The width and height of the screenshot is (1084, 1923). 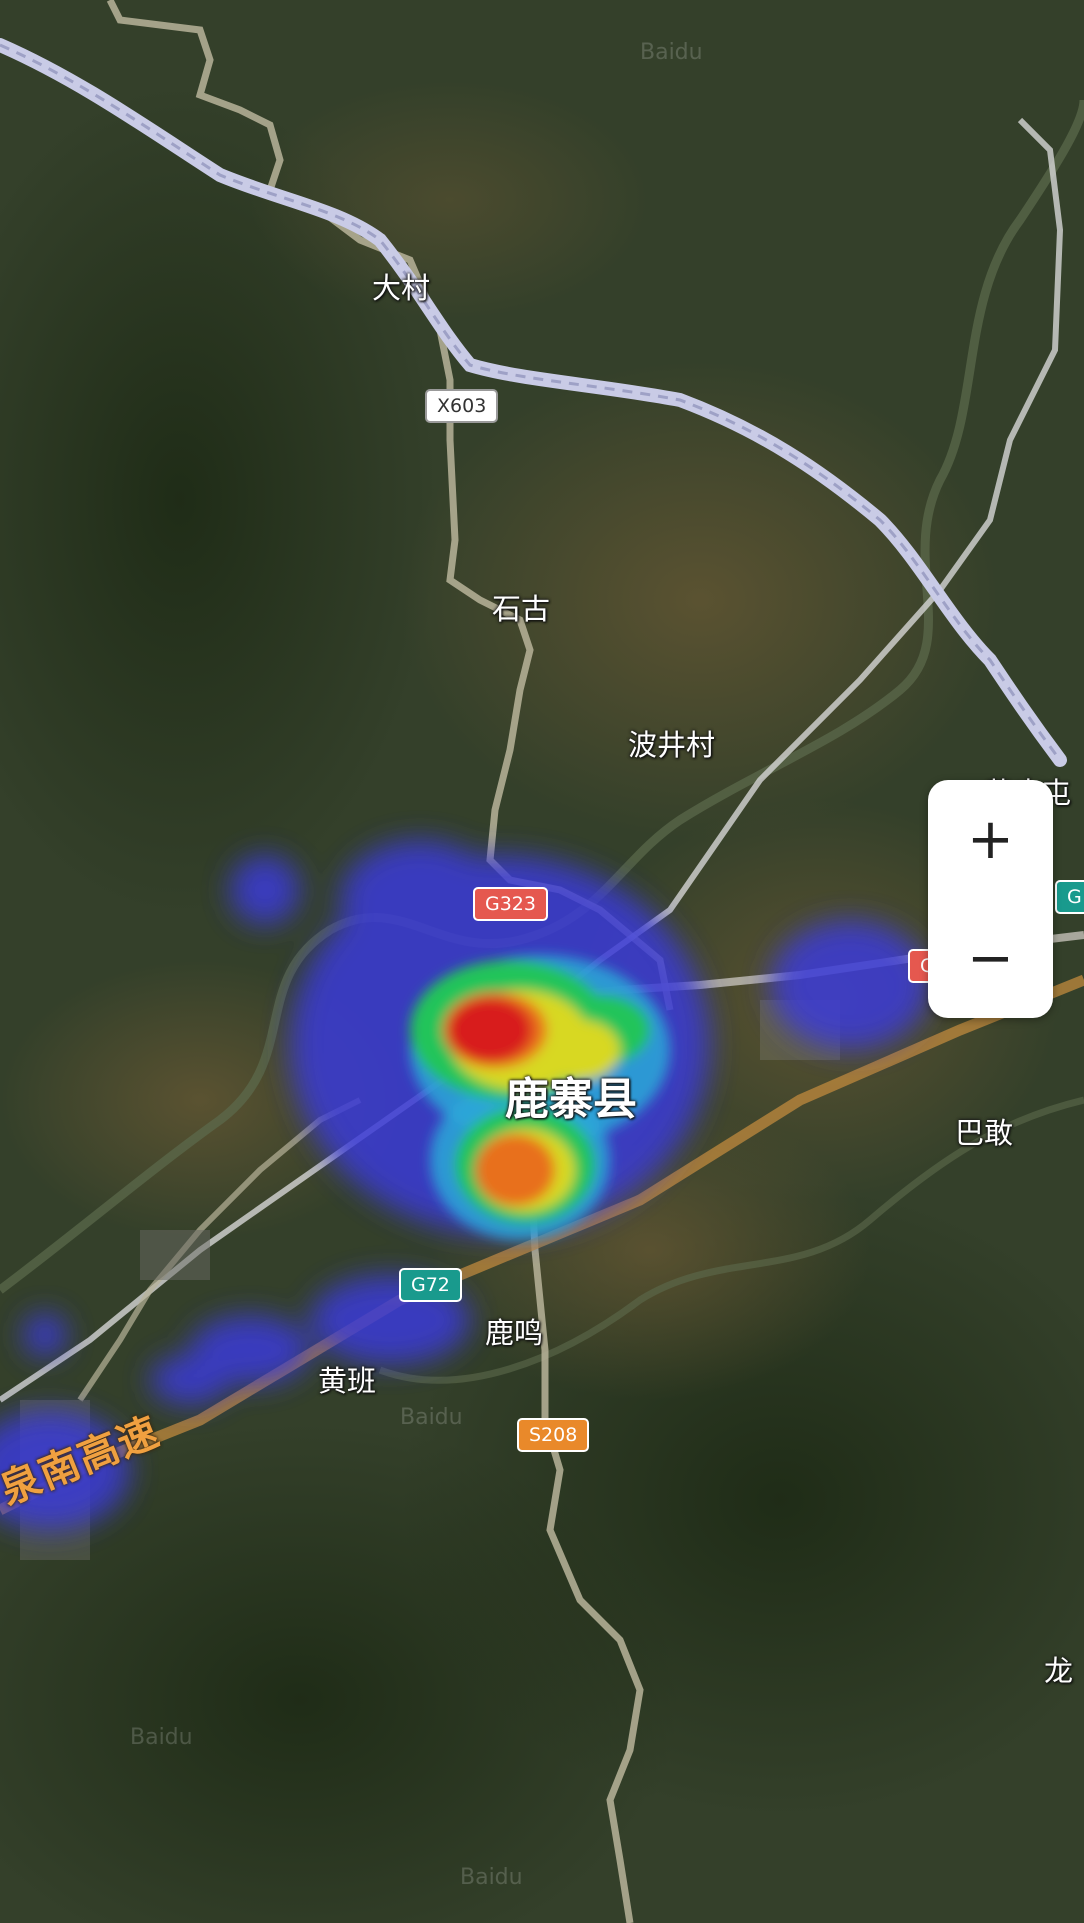 What do you see at coordinates (347, 1379) in the screenshot?
I see `place-label-huangban: 黄班` at bounding box center [347, 1379].